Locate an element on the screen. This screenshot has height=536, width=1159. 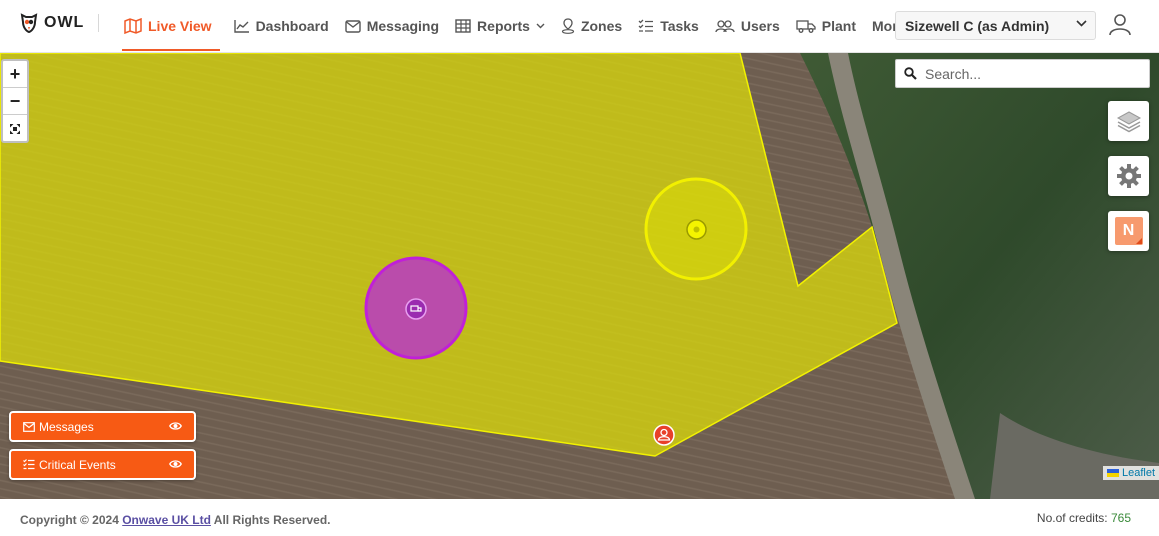
nav-dashboard: Dashboard is located at coordinates (281, 26).